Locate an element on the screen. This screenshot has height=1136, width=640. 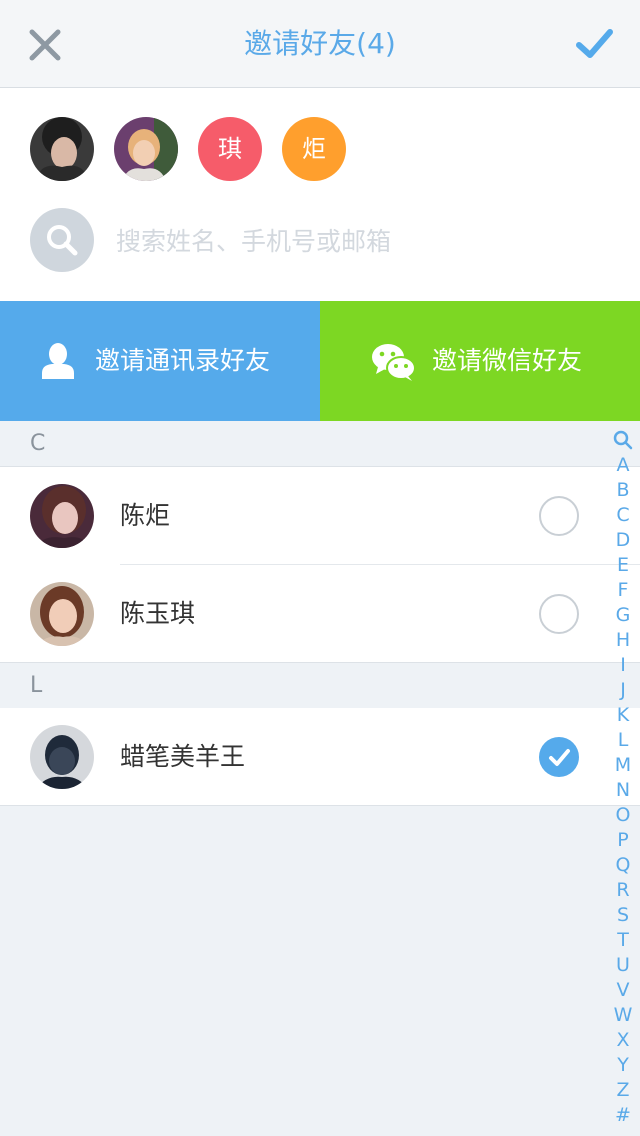
index-letter: N is located at coordinates (623, 790).